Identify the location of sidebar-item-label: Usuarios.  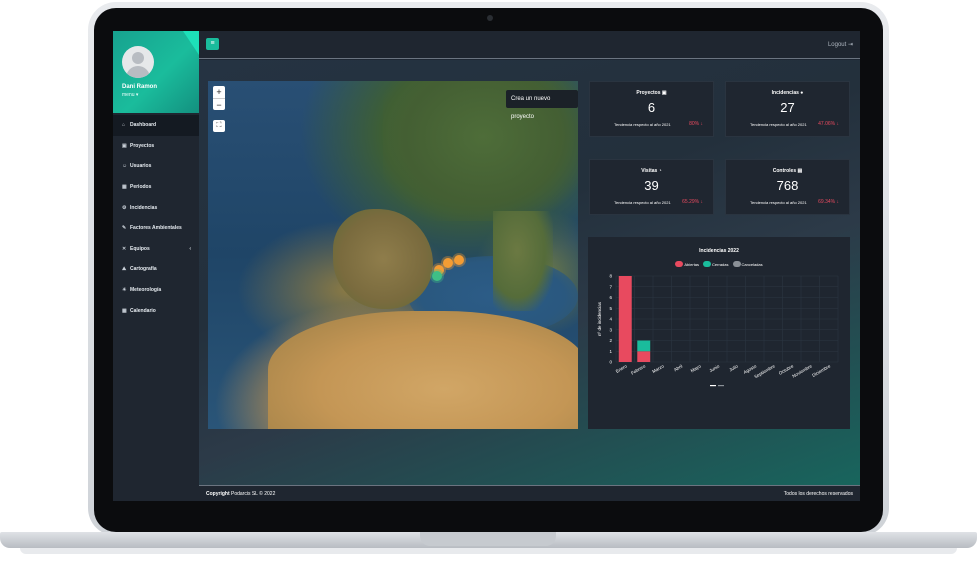
(141, 166).